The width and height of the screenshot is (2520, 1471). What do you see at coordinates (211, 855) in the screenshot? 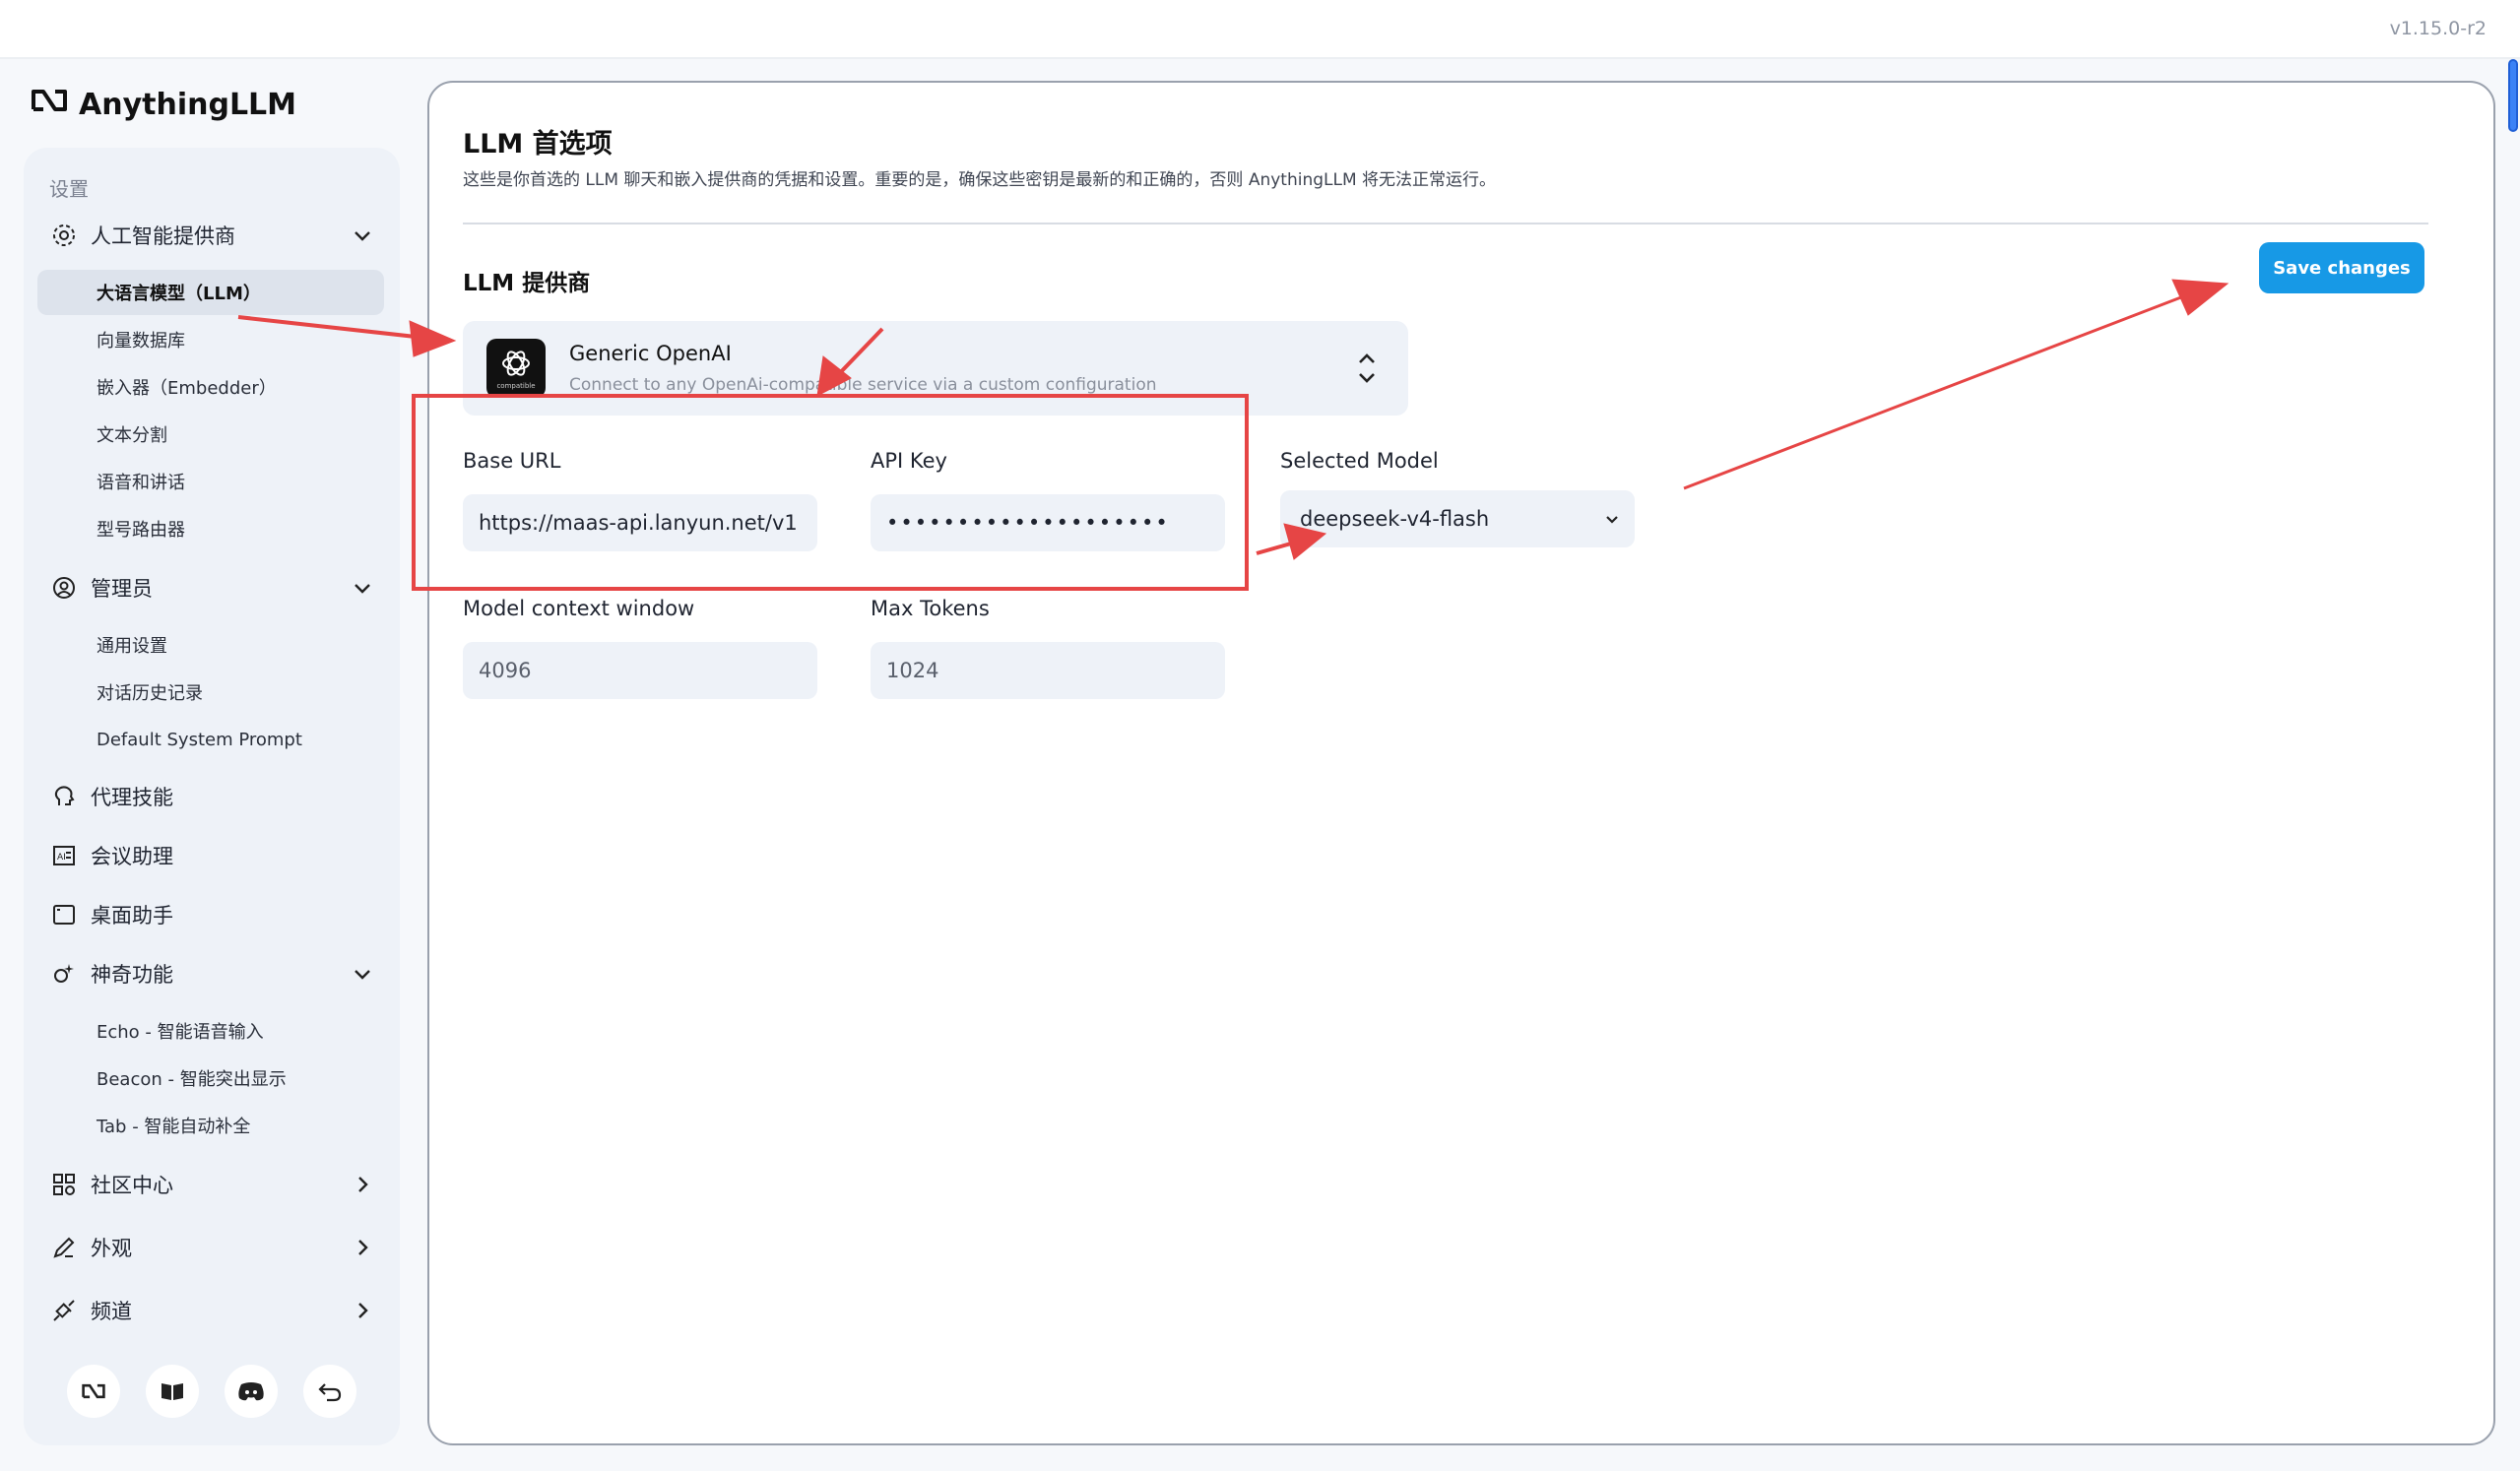
I see `sidebar-group-meeting-assistant: AI 会议助理` at bounding box center [211, 855].